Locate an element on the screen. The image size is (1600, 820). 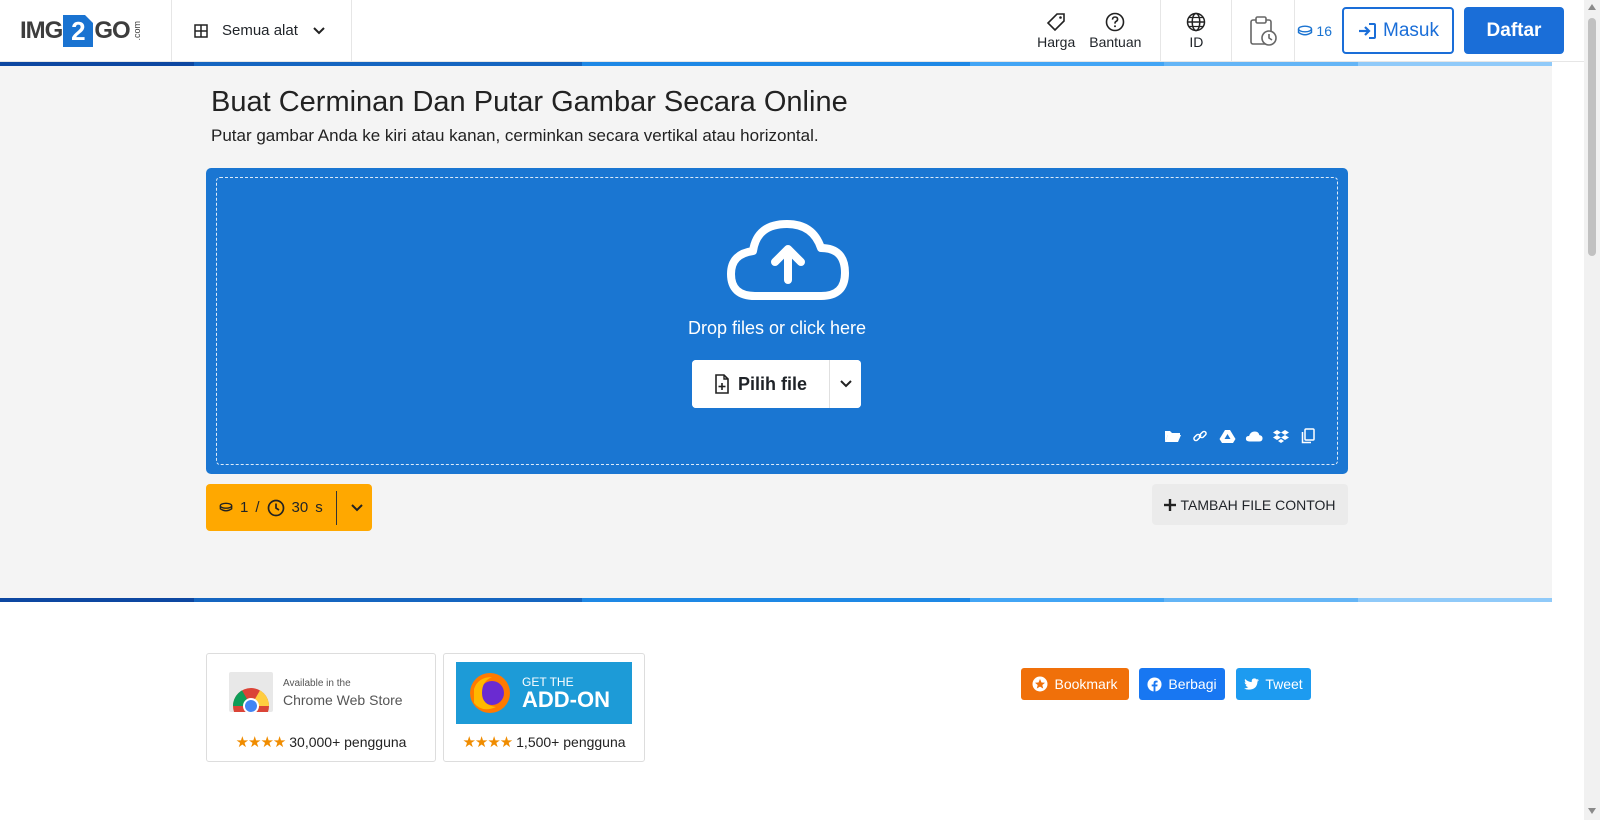
globe-icon is located at coordinates (1196, 21).